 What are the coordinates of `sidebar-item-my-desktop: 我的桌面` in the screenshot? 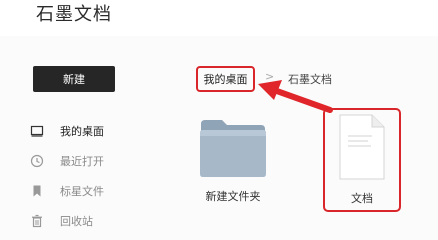 It's located at (67, 131).